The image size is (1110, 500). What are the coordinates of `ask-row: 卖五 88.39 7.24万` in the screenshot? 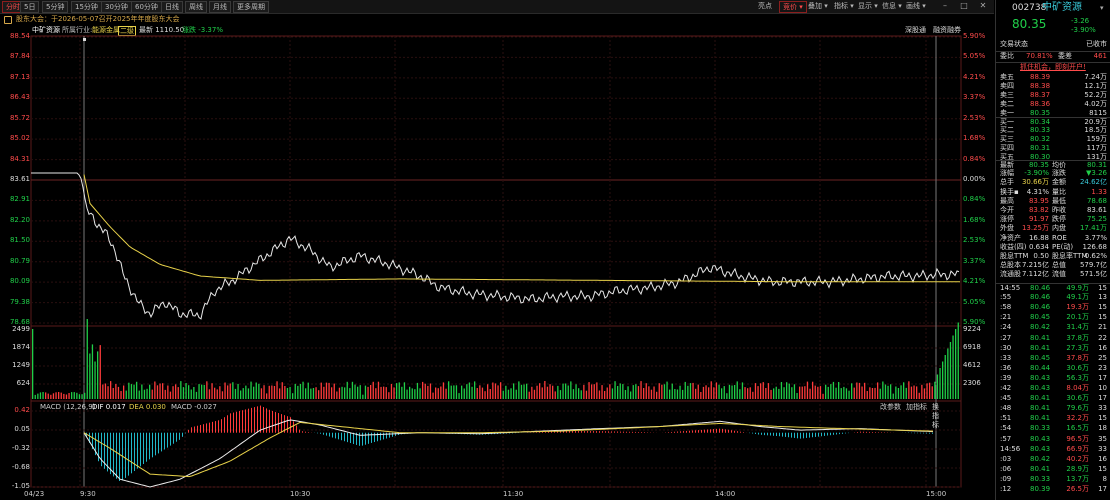 It's located at (1053, 77).